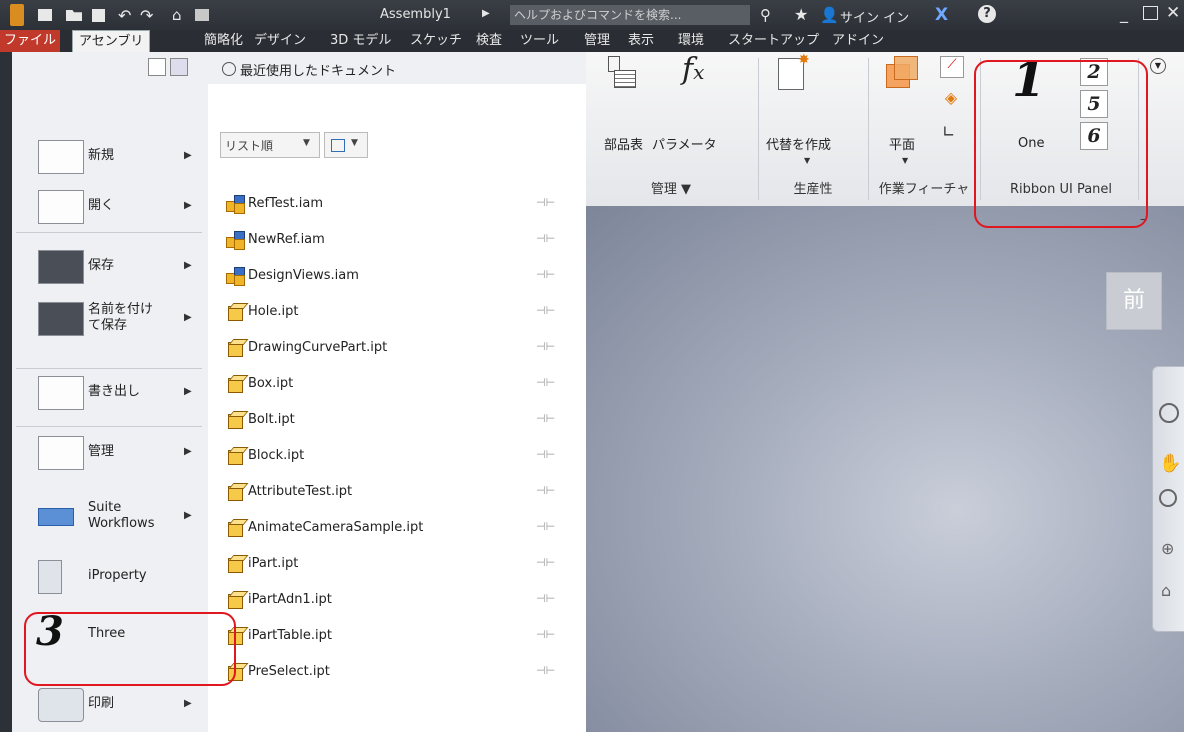  Describe the element at coordinates (671, 190) in the screenshot. I see `manage-panel-footer: 管理 ▼` at that location.